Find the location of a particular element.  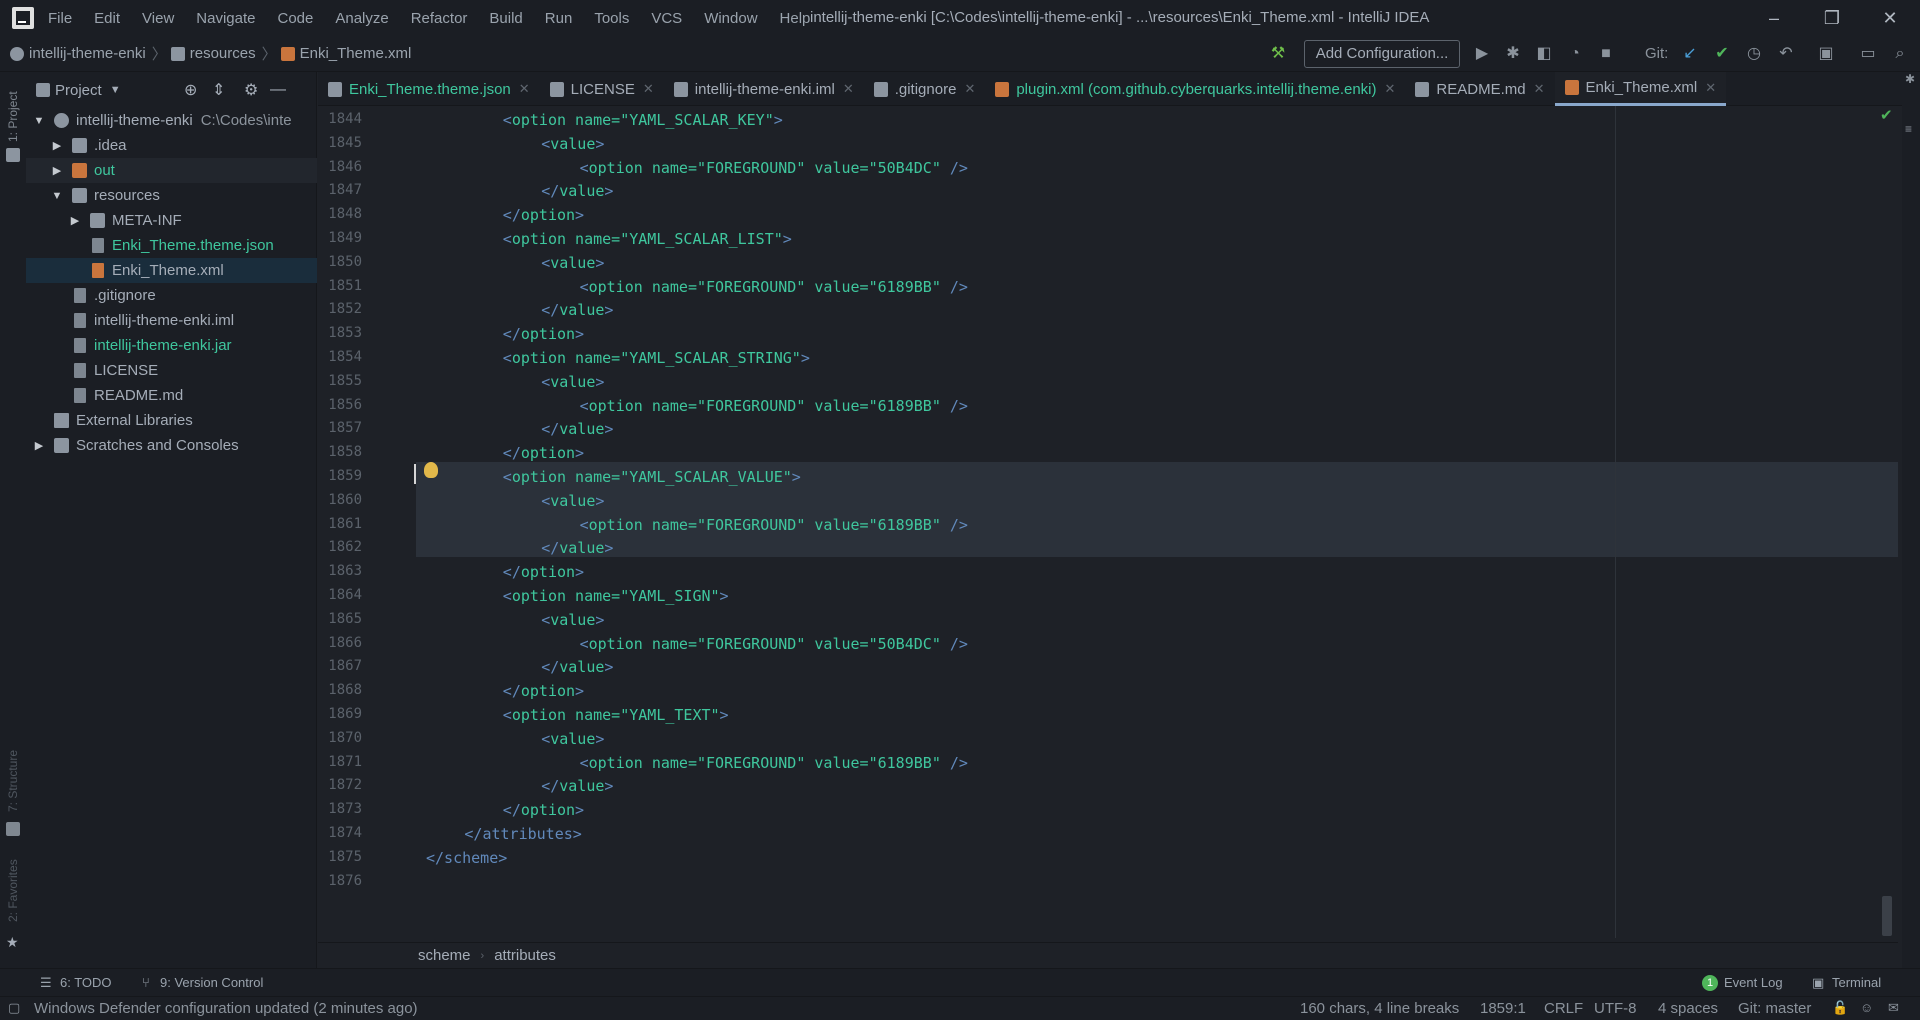

menu-item: VCS is located at coordinates (666, 18).